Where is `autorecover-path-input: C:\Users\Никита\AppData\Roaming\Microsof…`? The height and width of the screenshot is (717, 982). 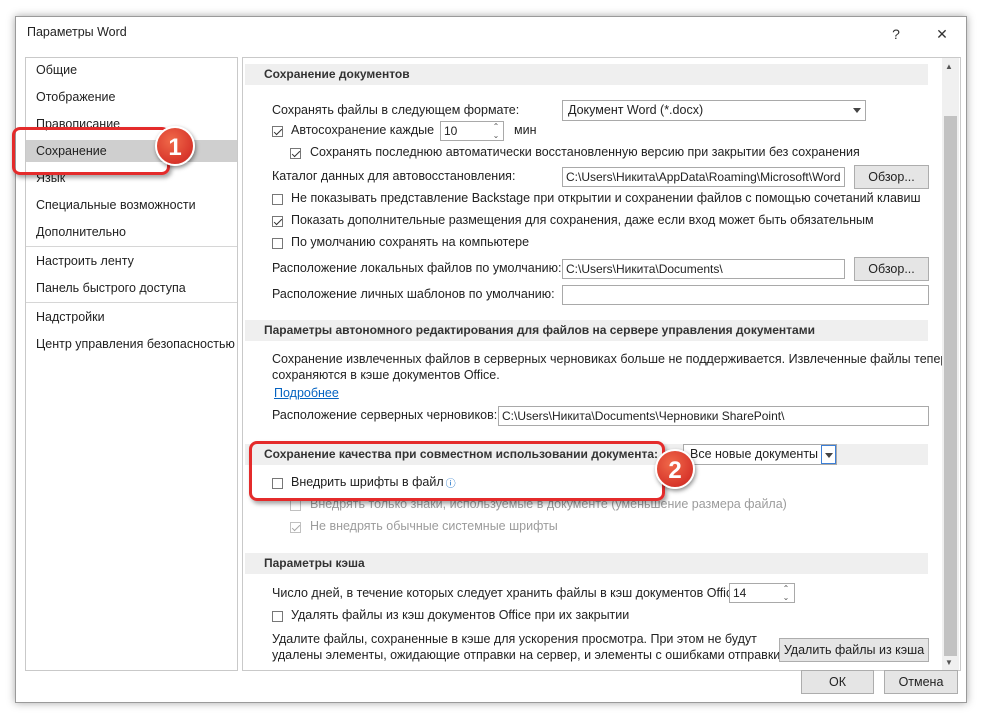 autorecover-path-input: C:\Users\Никита\AppData\Roaming\Microsof… is located at coordinates (703, 177).